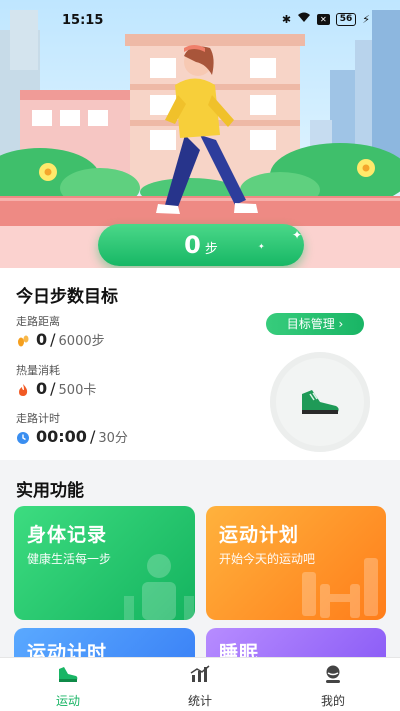 Image resolution: width=400 pixels, height=711 pixels. I want to click on profile-icon, so click(333, 674).